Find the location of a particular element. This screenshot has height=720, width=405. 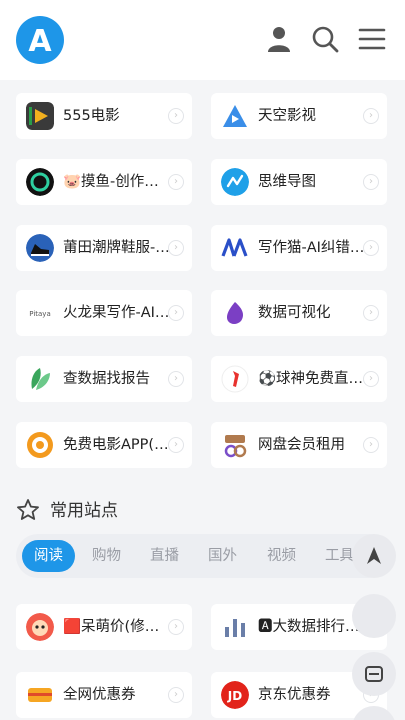

tab-shopping: 购物 is located at coordinates (106, 556).